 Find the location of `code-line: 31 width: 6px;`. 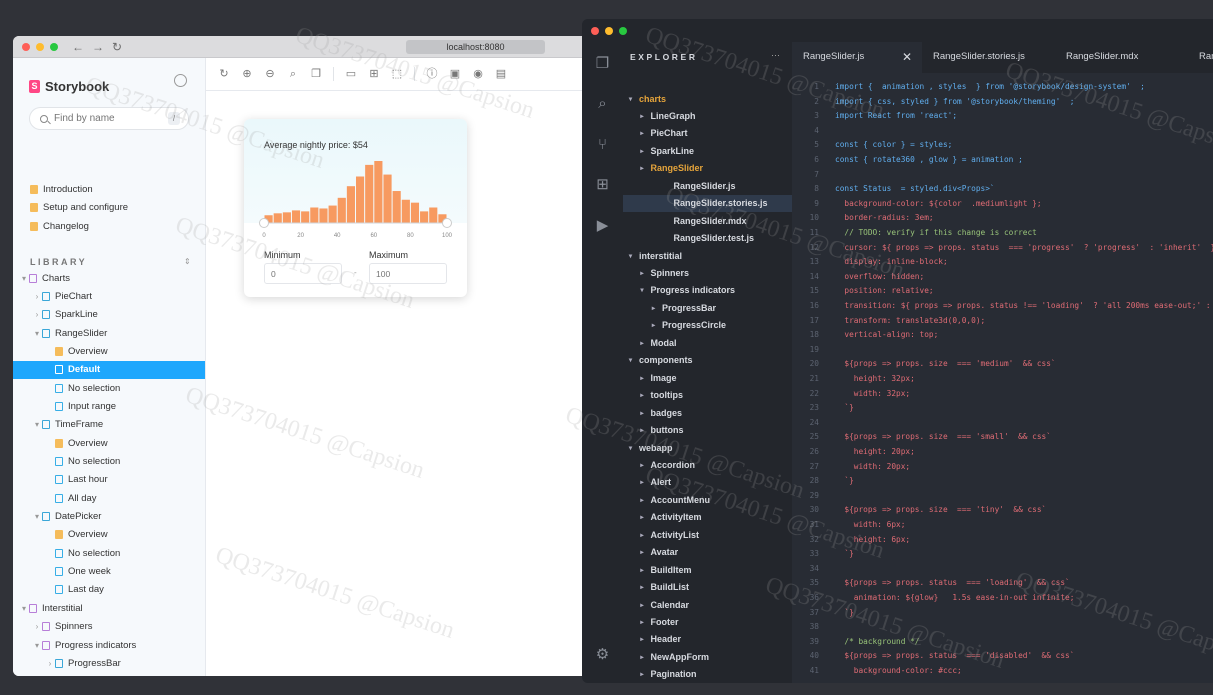

code-line: 31 width: 6px; is located at coordinates (849, 525).